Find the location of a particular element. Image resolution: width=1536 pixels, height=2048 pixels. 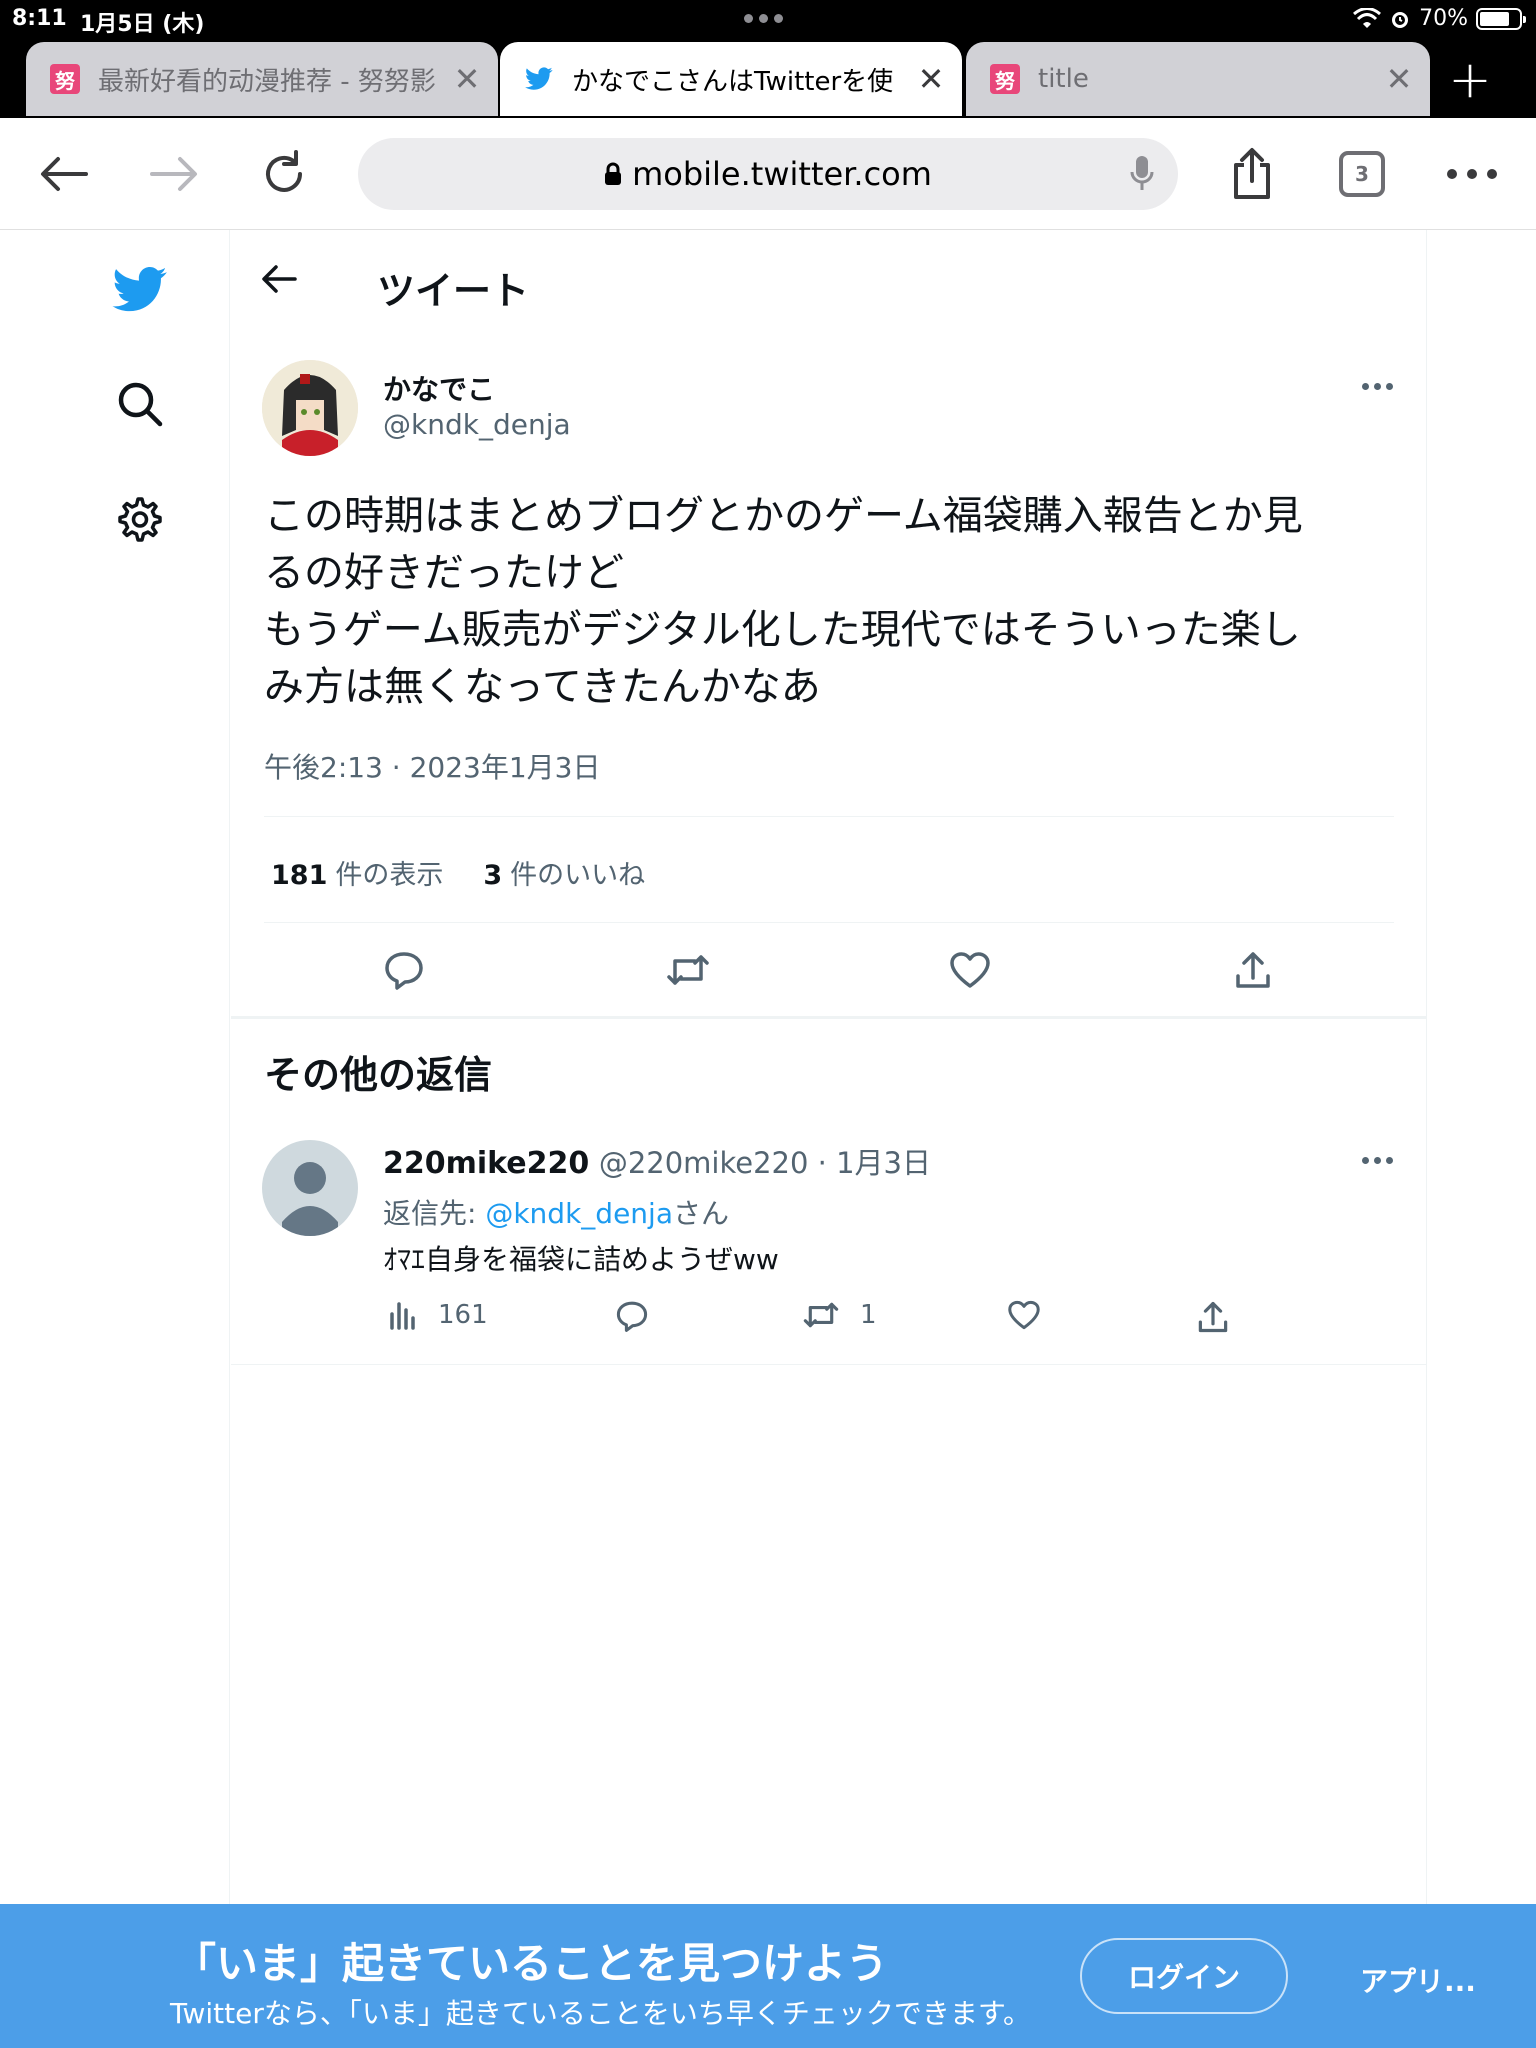

address-bar: mobile.twitter.com is located at coordinates (768, 174).